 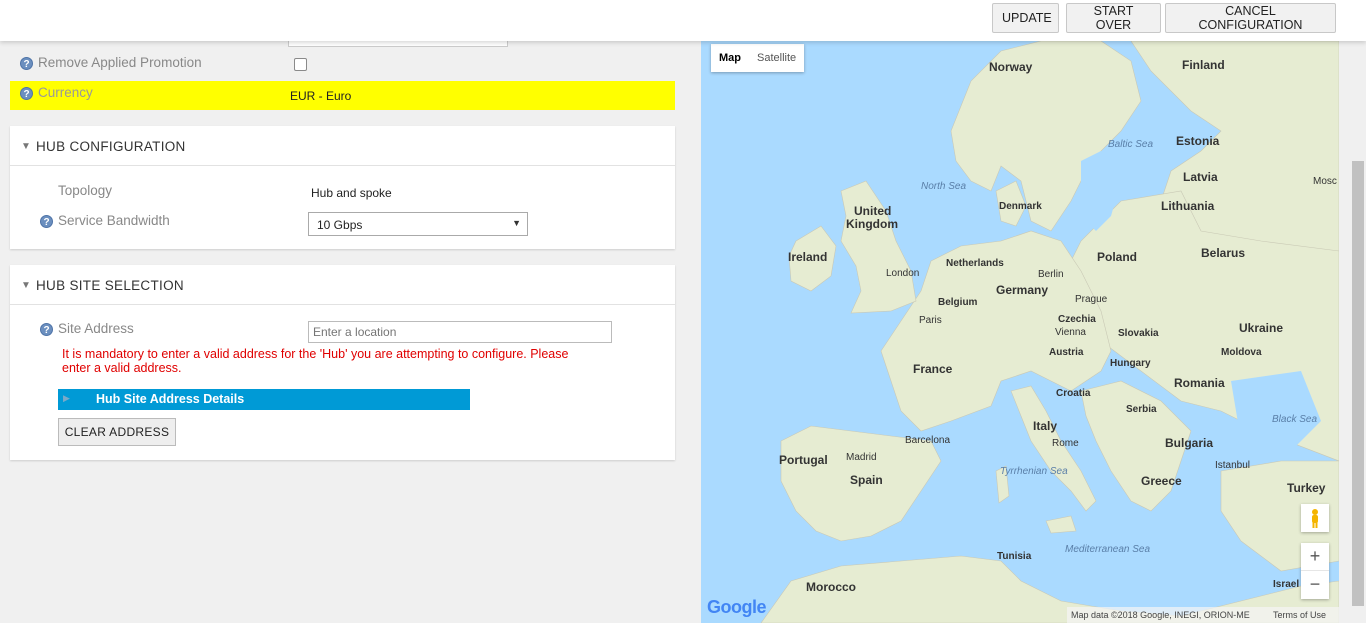 I want to click on terms-of-use-link: Terms of Use, so click(x=1299, y=615).